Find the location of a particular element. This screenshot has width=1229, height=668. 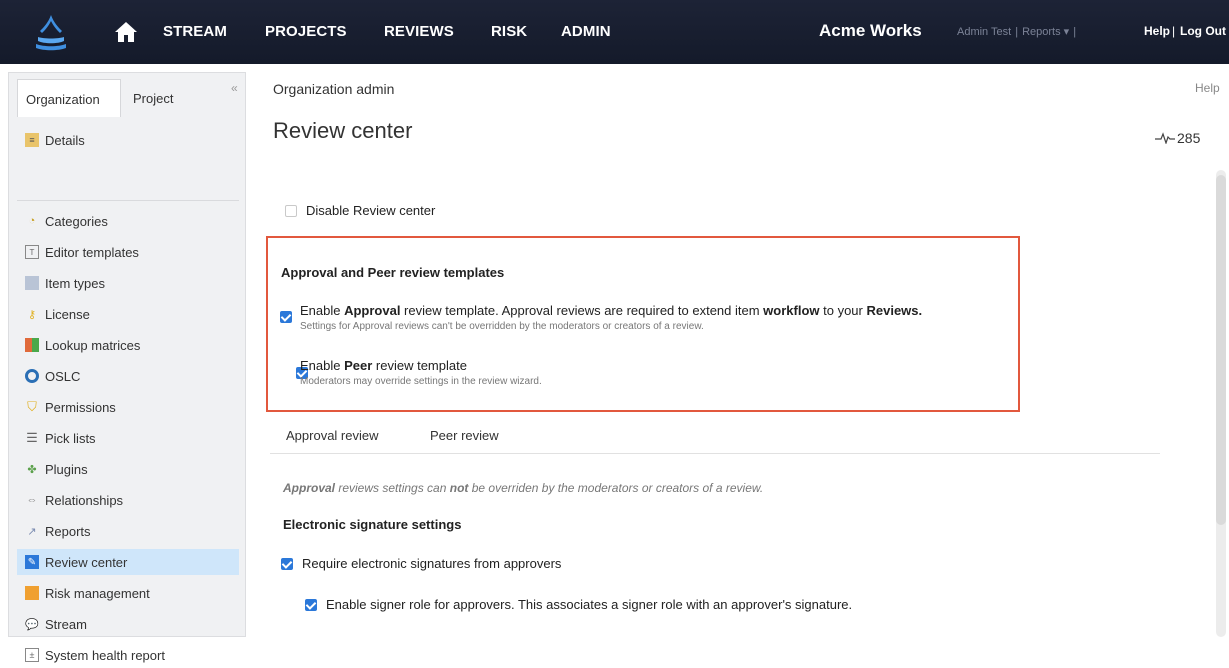

sidebar-item-relationships: ⇔ Relationships is located at coordinates (128, 500).